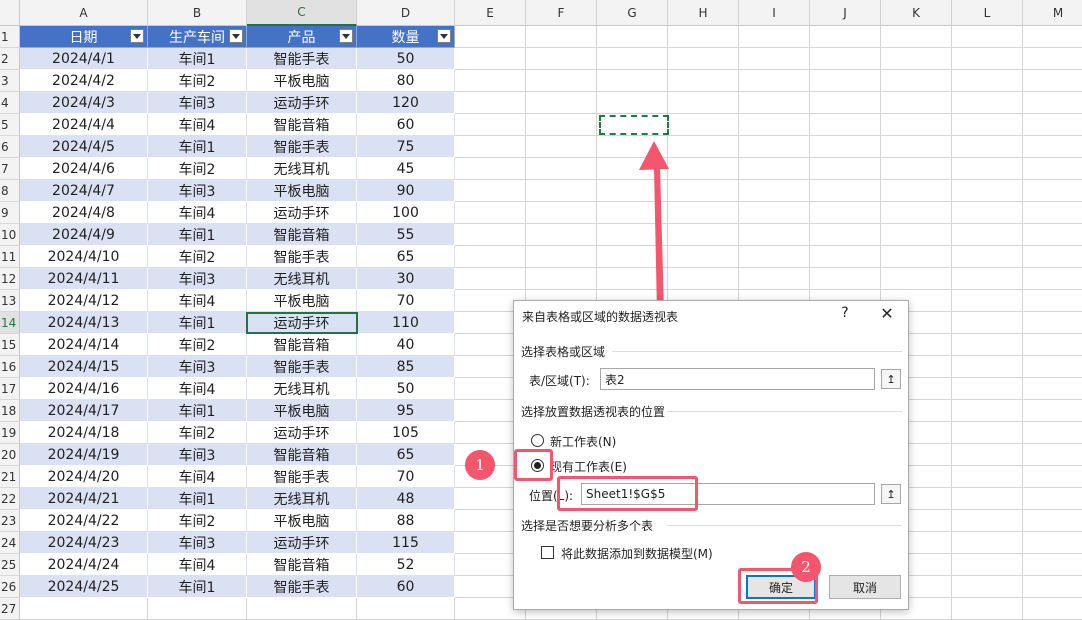 This screenshot has height=620, width=1082. What do you see at coordinates (84, 103) in the screenshot?
I see `table-cell: 2024/4/3` at bounding box center [84, 103].